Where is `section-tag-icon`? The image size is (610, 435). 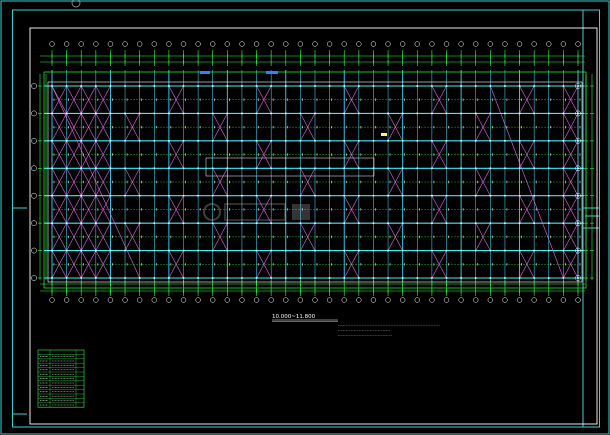
section-tag-icon is located at coordinates (205, 72).